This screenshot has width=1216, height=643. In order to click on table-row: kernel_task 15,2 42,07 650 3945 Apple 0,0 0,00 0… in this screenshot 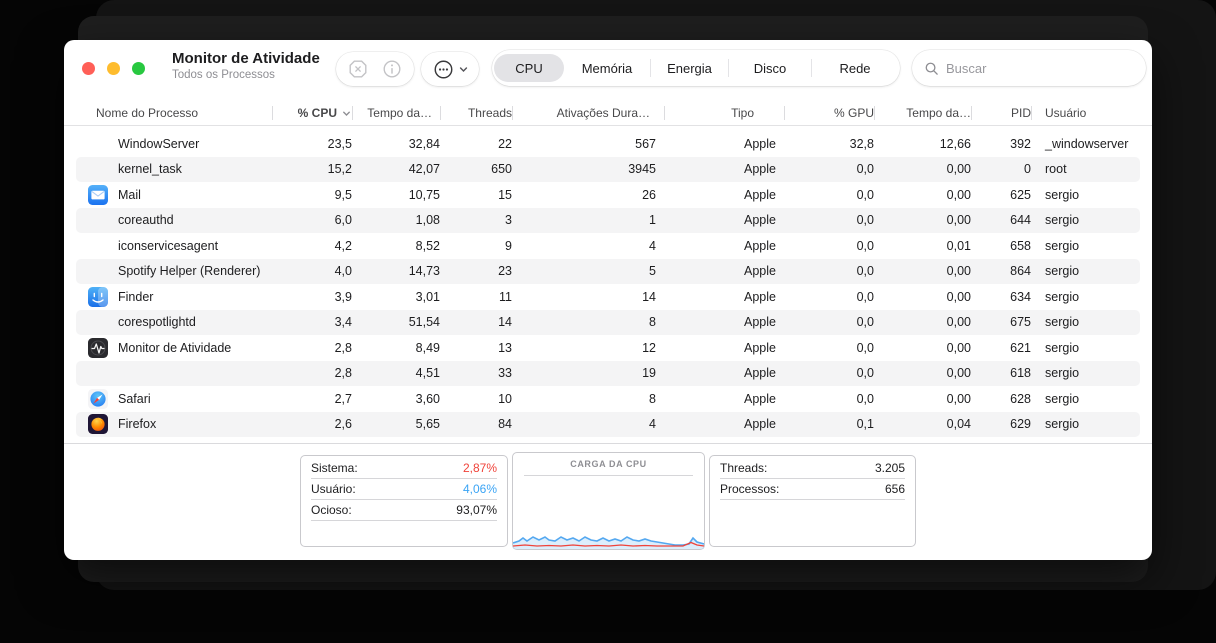, I will do `click(608, 169)`.